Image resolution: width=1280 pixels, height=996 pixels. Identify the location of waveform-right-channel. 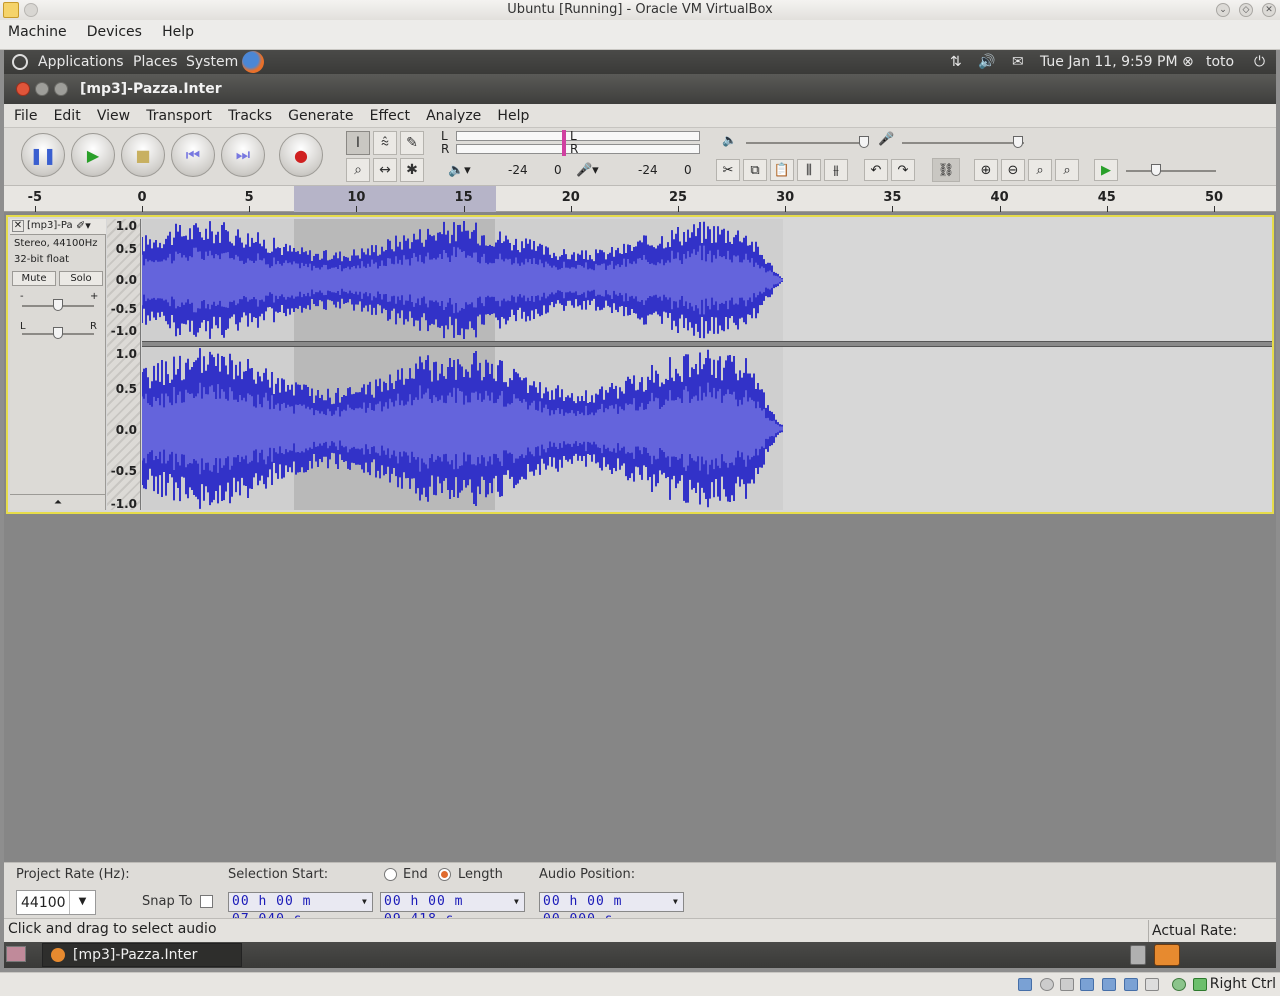
(462, 428).